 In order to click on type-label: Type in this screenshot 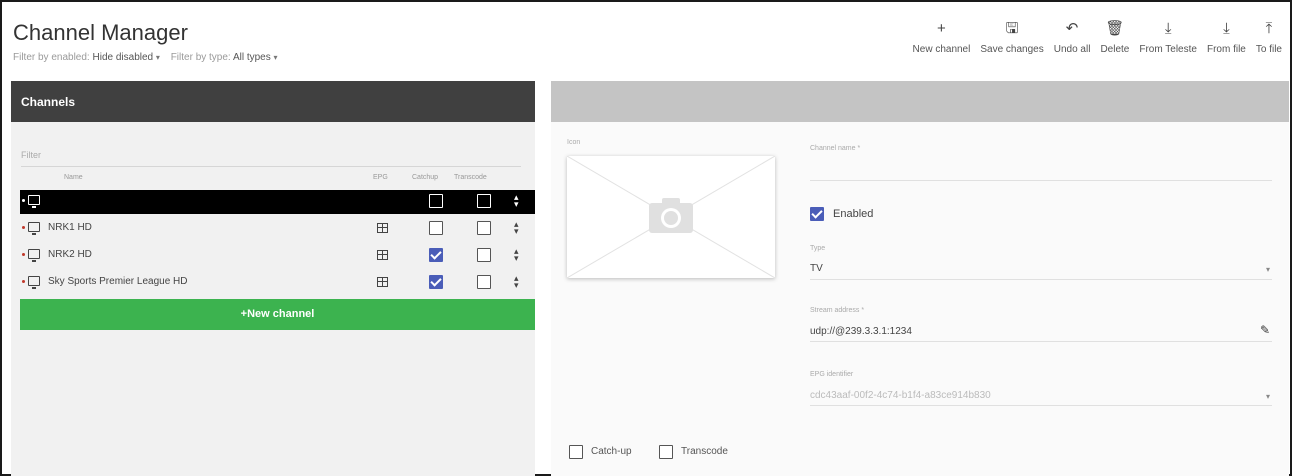, I will do `click(818, 248)`.